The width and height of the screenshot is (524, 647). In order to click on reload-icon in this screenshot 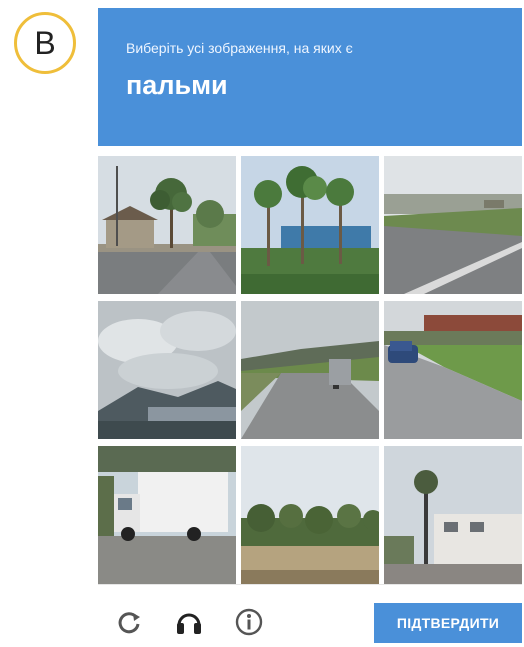, I will do `click(129, 622)`.